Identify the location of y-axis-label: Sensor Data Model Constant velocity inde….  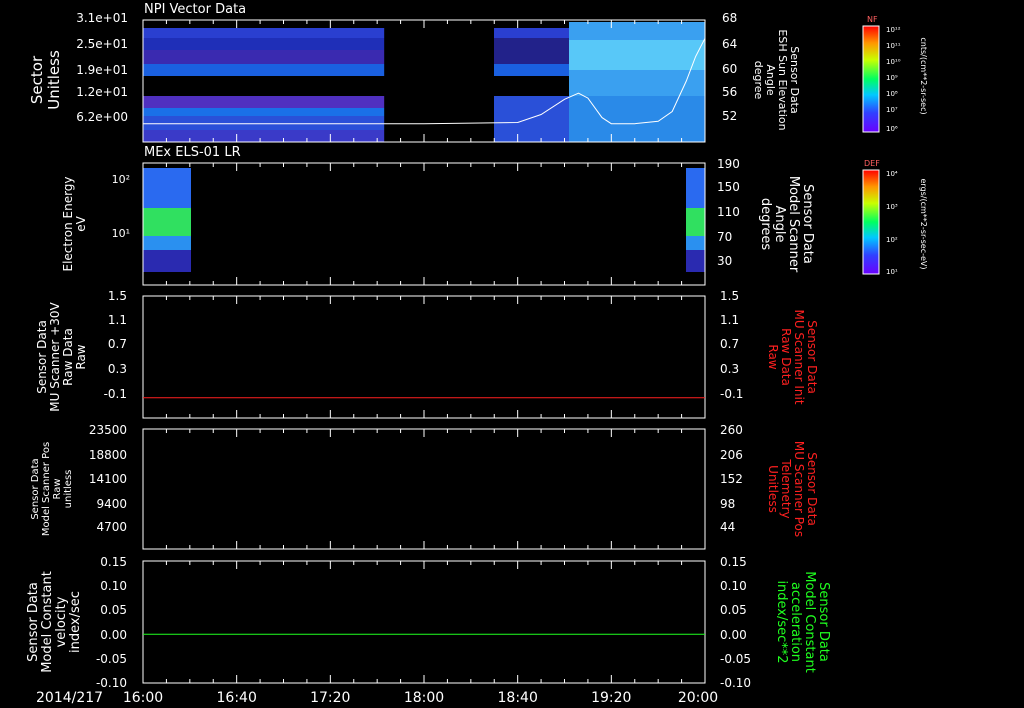
(54, 622).